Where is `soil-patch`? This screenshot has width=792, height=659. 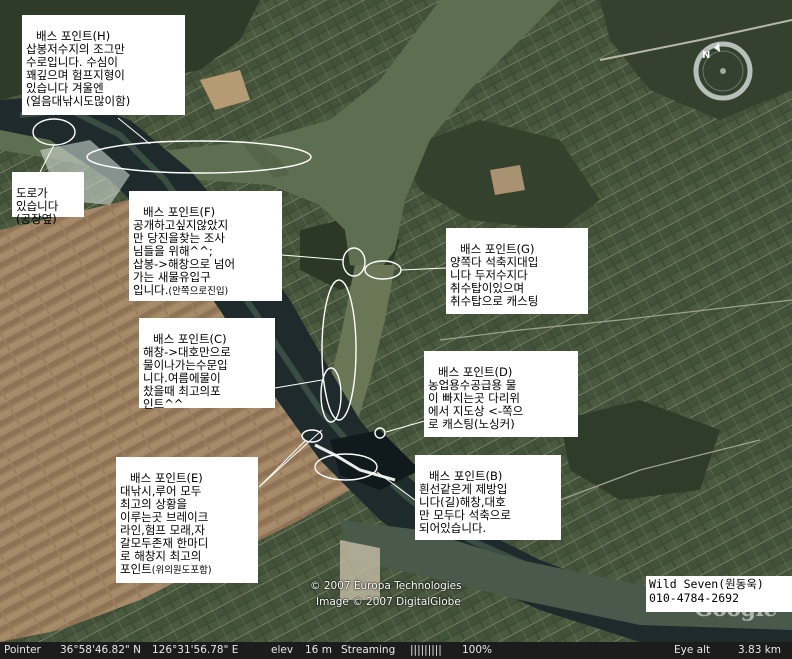 soil-patch is located at coordinates (507, 180).